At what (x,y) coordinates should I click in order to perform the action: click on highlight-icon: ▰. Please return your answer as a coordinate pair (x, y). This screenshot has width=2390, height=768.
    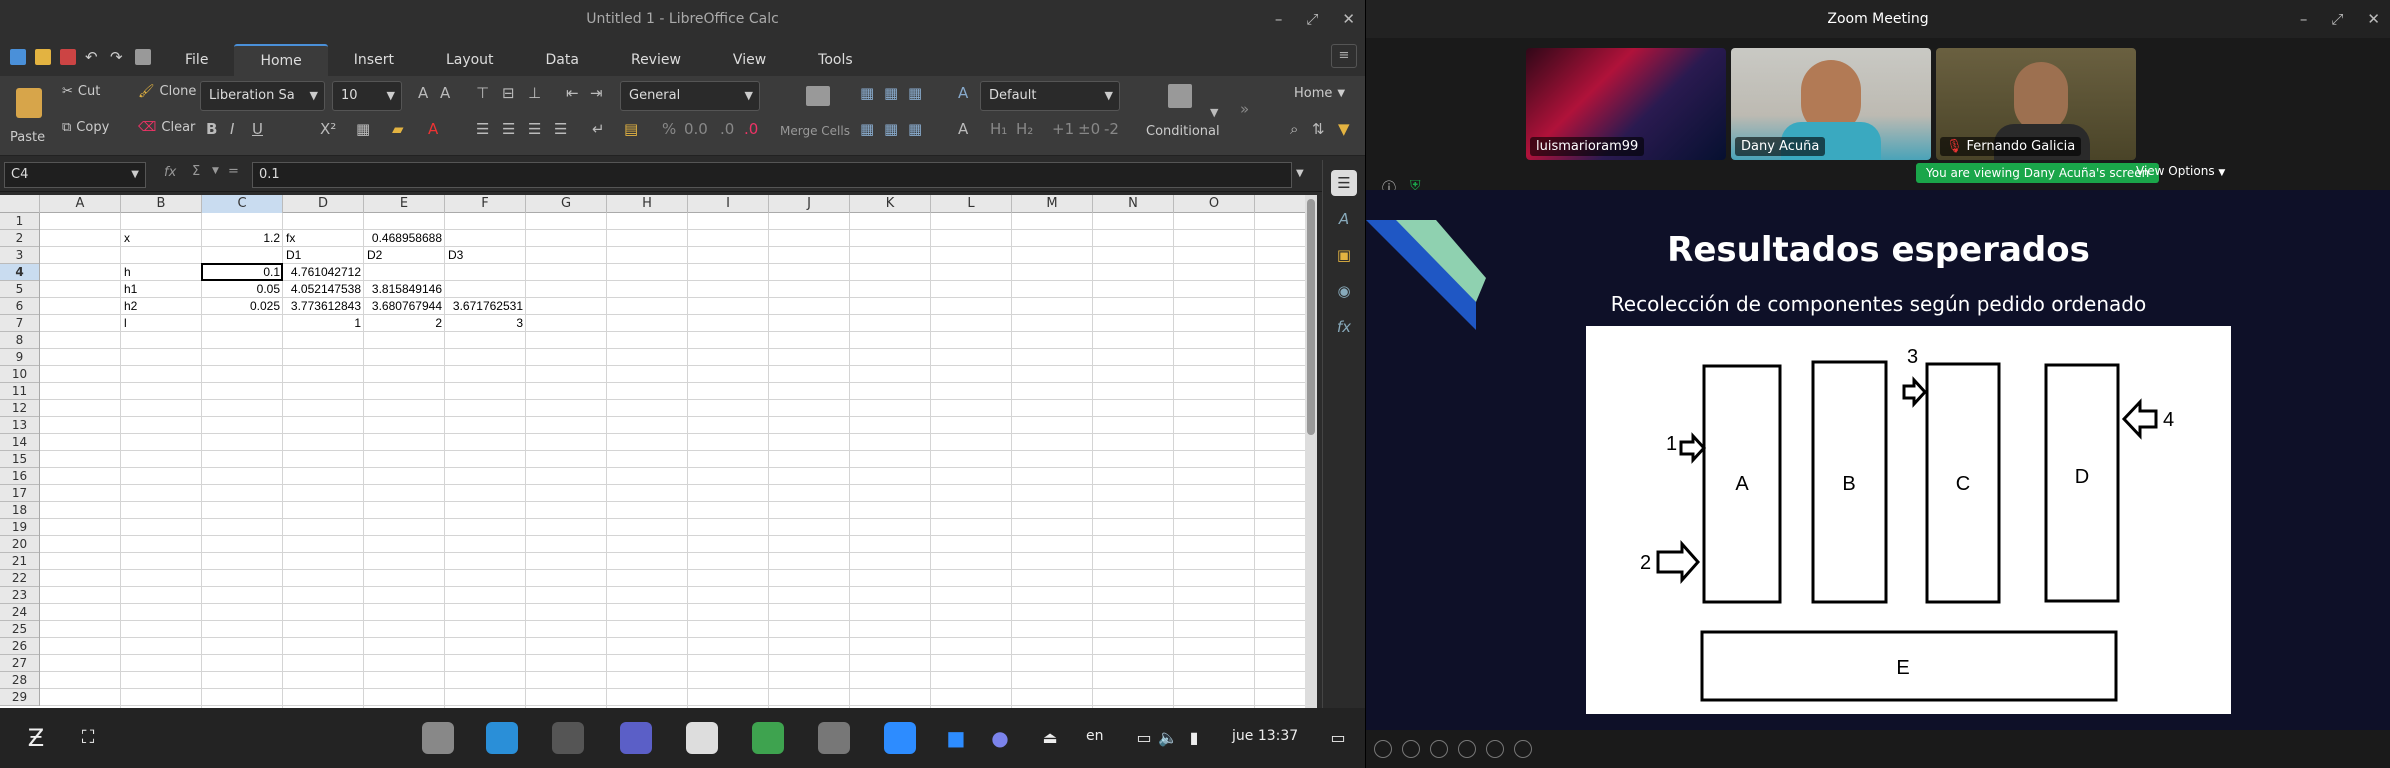
    Looking at the image, I should click on (398, 129).